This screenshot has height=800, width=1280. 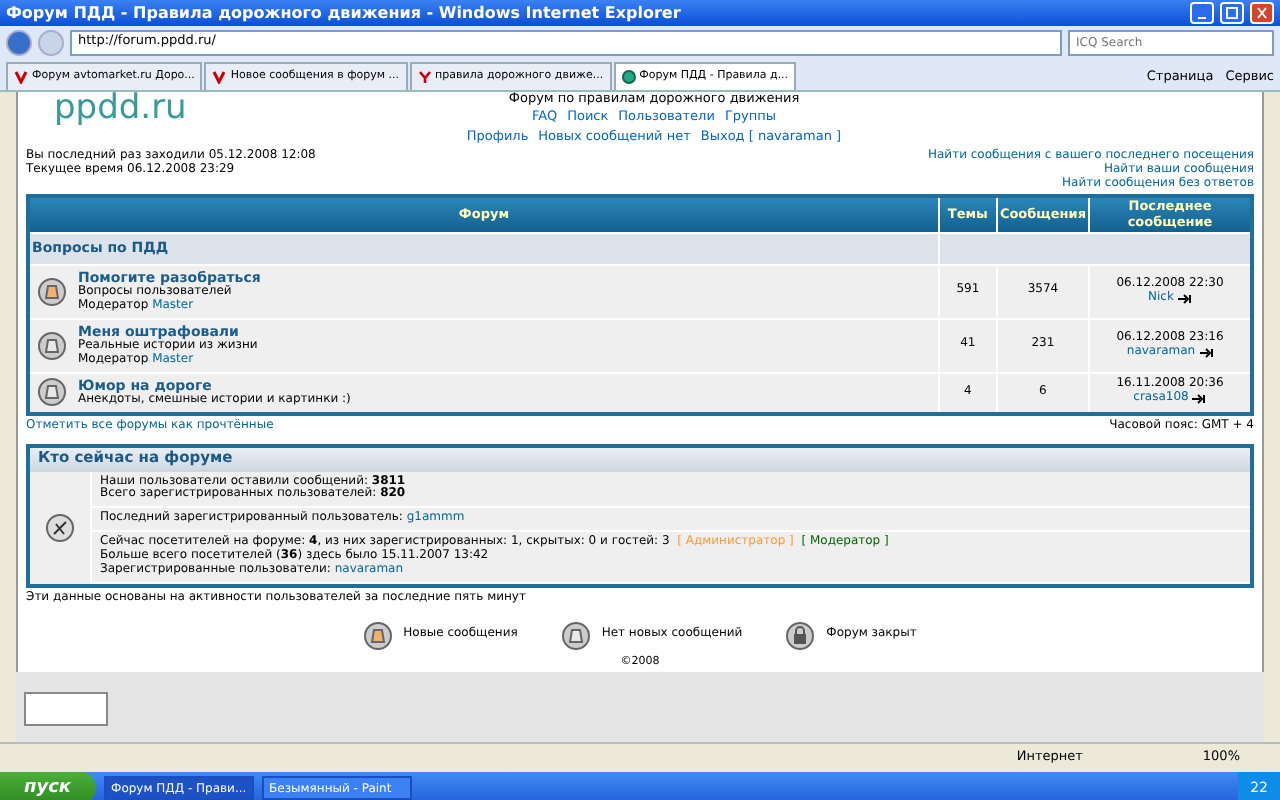 What do you see at coordinates (343, 13) in the screenshot?
I see `window-title: Форум ПДД - Правила дорожного движения - Windows Internet Explorer` at bounding box center [343, 13].